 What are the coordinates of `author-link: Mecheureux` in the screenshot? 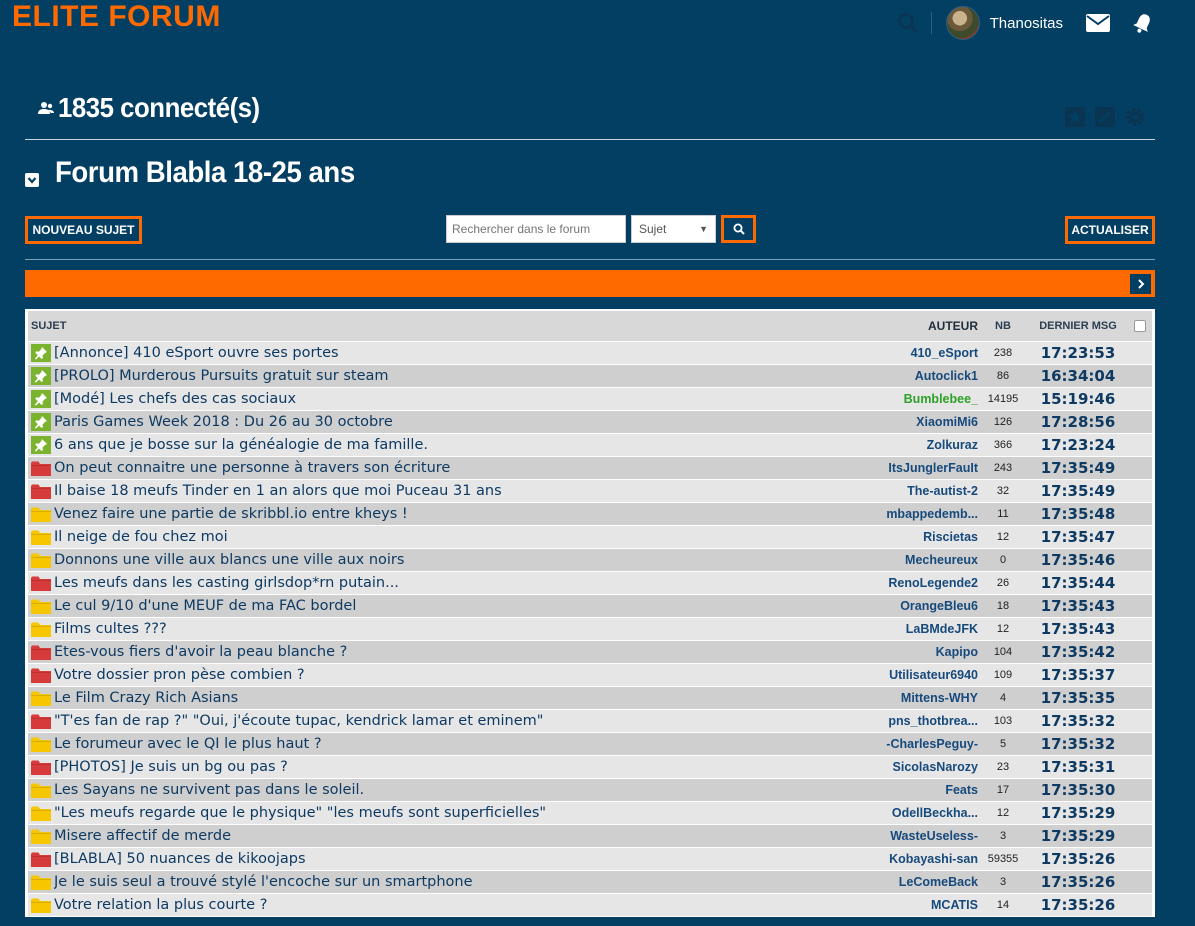 It's located at (925, 560).